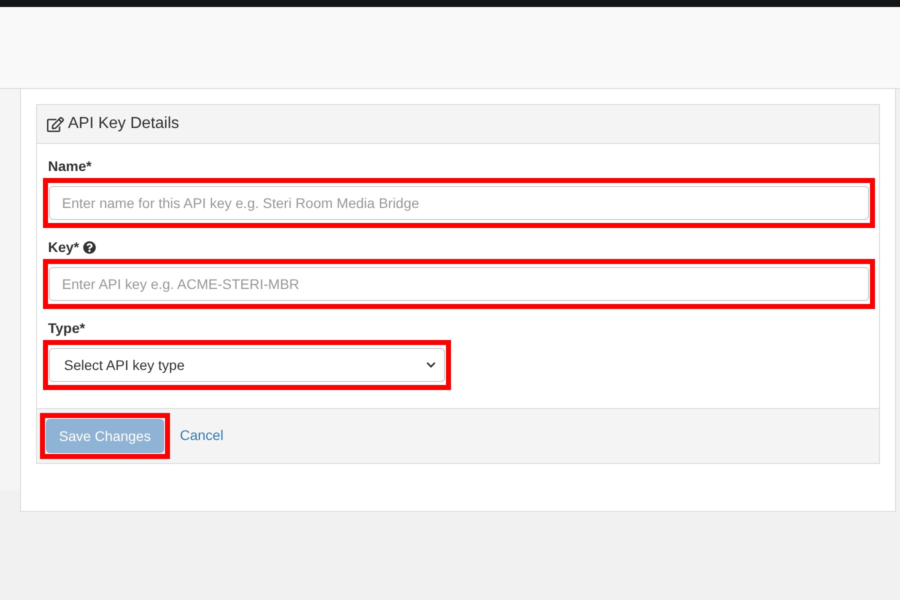 This screenshot has width=900, height=600. What do you see at coordinates (64, 247) in the screenshot?
I see `field-label: Key*` at bounding box center [64, 247].